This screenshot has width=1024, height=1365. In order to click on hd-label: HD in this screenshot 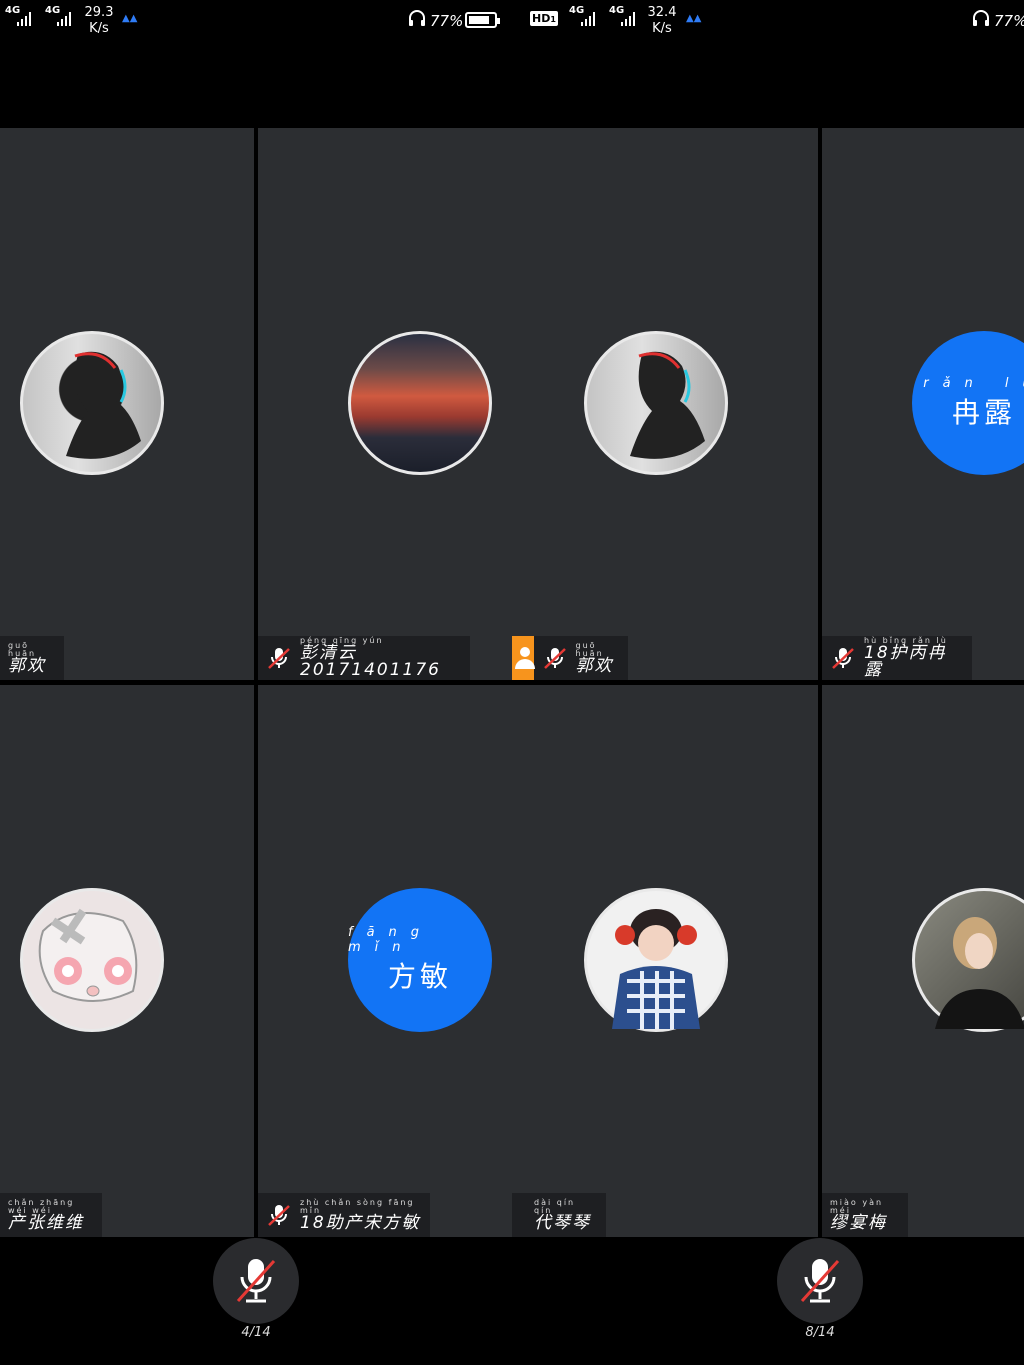, I will do `click(541, 18)`.